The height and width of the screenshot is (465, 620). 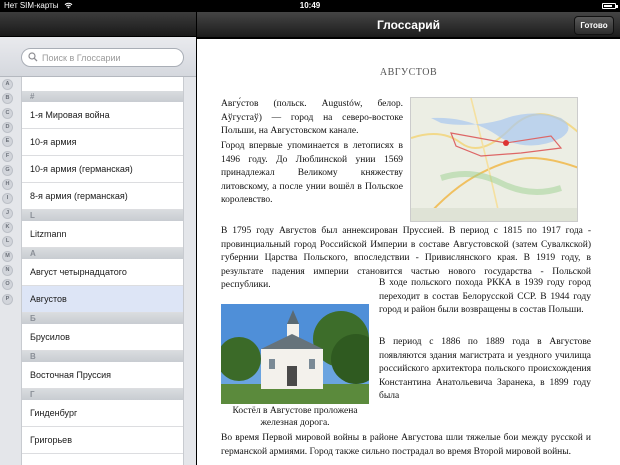 I want to click on status-bar: Нет SIM-карты 10:49, so click(x=310, y=6).